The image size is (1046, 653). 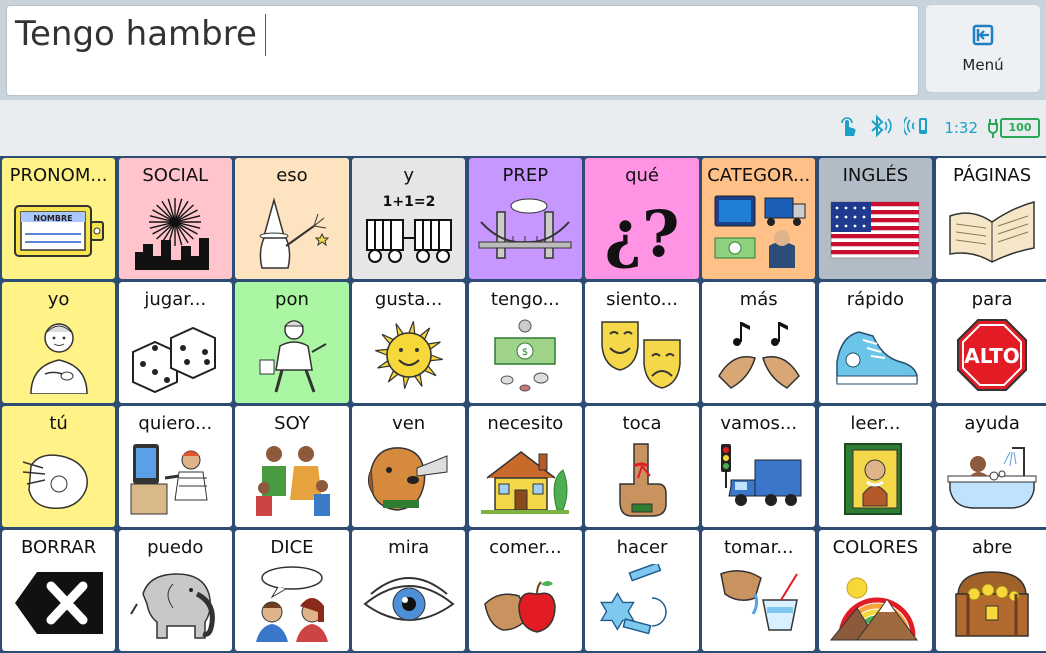 What do you see at coordinates (408, 202) in the screenshot?
I see `svg-text: 1+1=2` at bounding box center [408, 202].